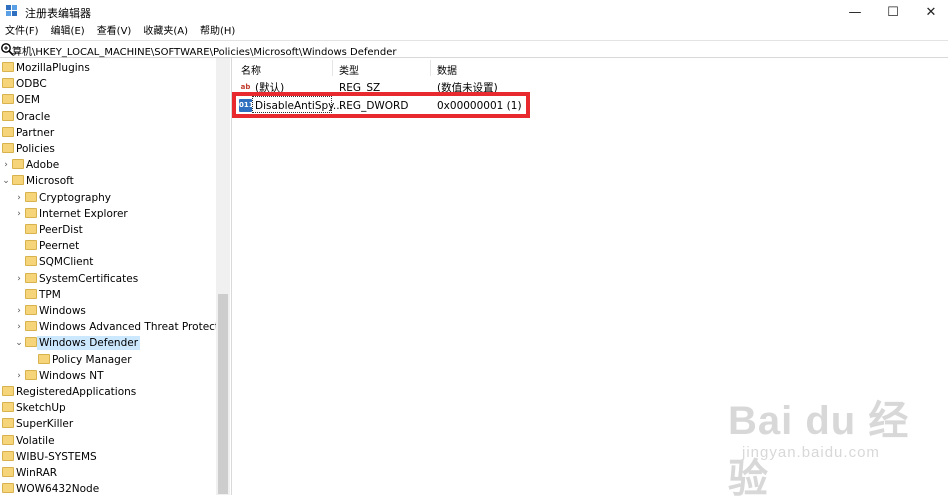  I want to click on menu-view: 查看(V), so click(114, 32).